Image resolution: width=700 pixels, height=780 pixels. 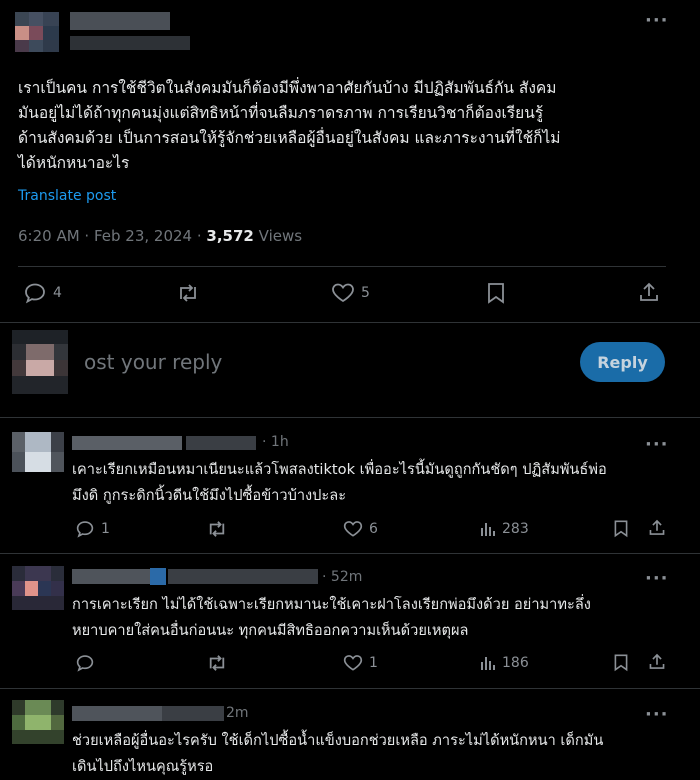 What do you see at coordinates (130, 43) in the screenshot?
I see `author-handle` at bounding box center [130, 43].